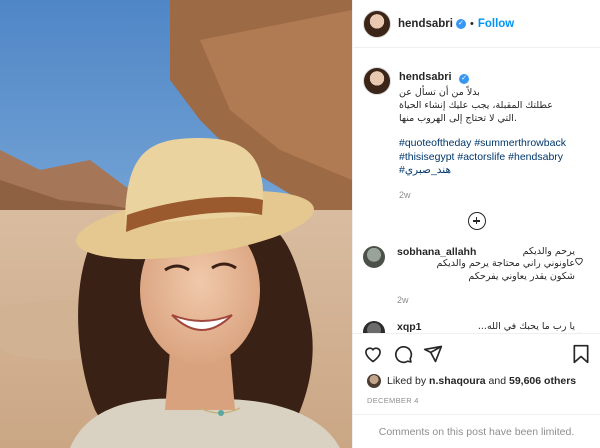 Image resolution: width=600 pixels, height=448 pixels. Describe the element at coordinates (476, 354) in the screenshot. I see `action-icons-bar` at that location.